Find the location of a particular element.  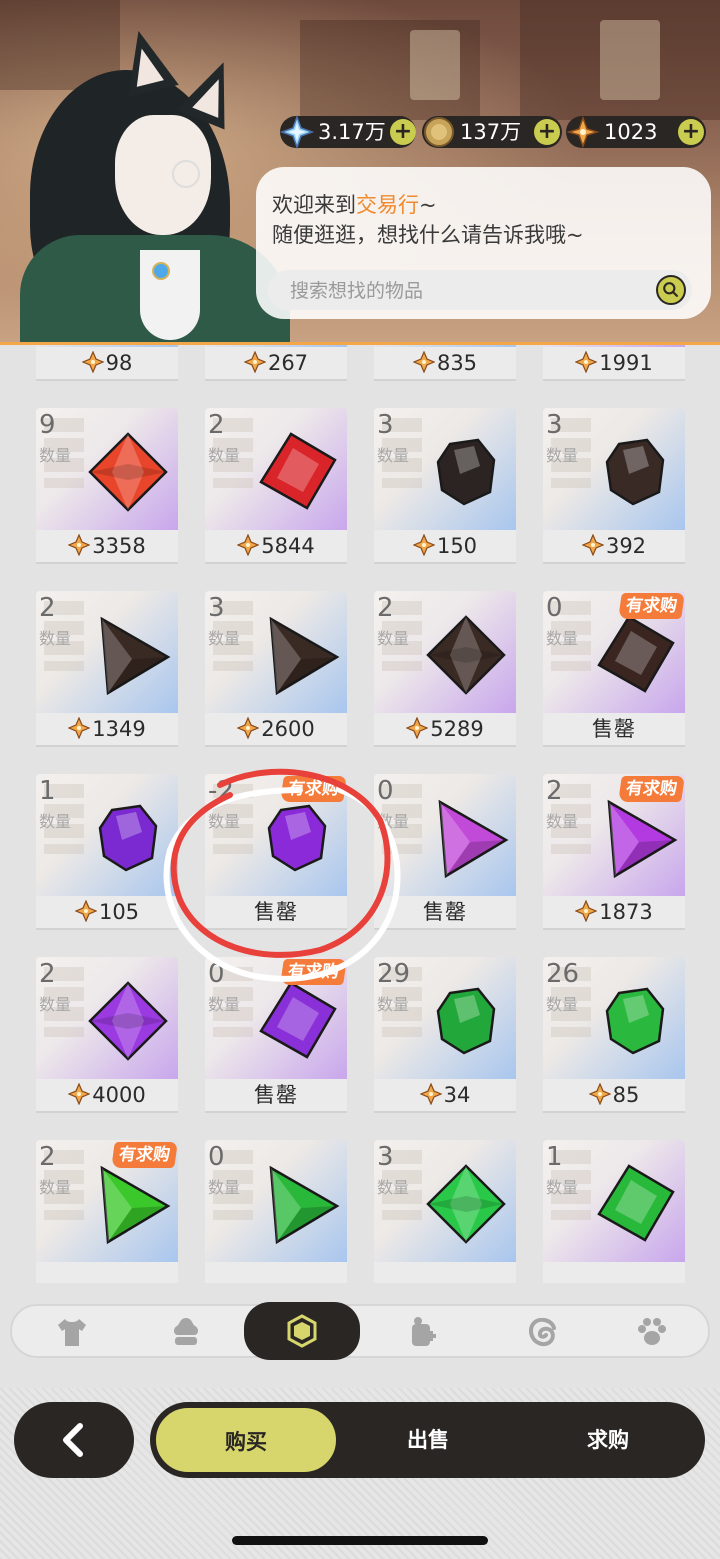

black-diamond-gem-icon is located at coordinates (466, 655).